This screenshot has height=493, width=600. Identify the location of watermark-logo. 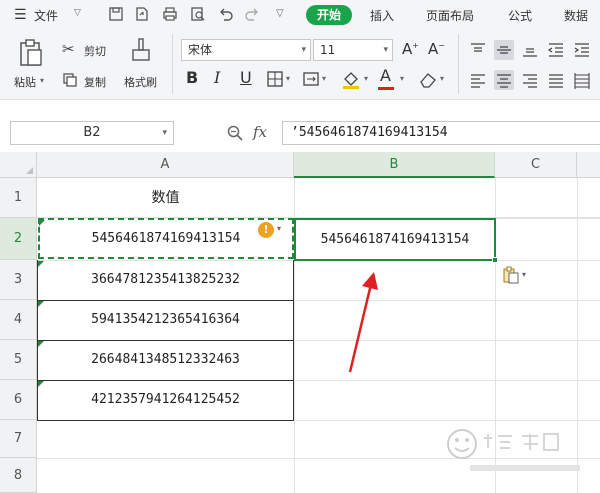
(513, 450).